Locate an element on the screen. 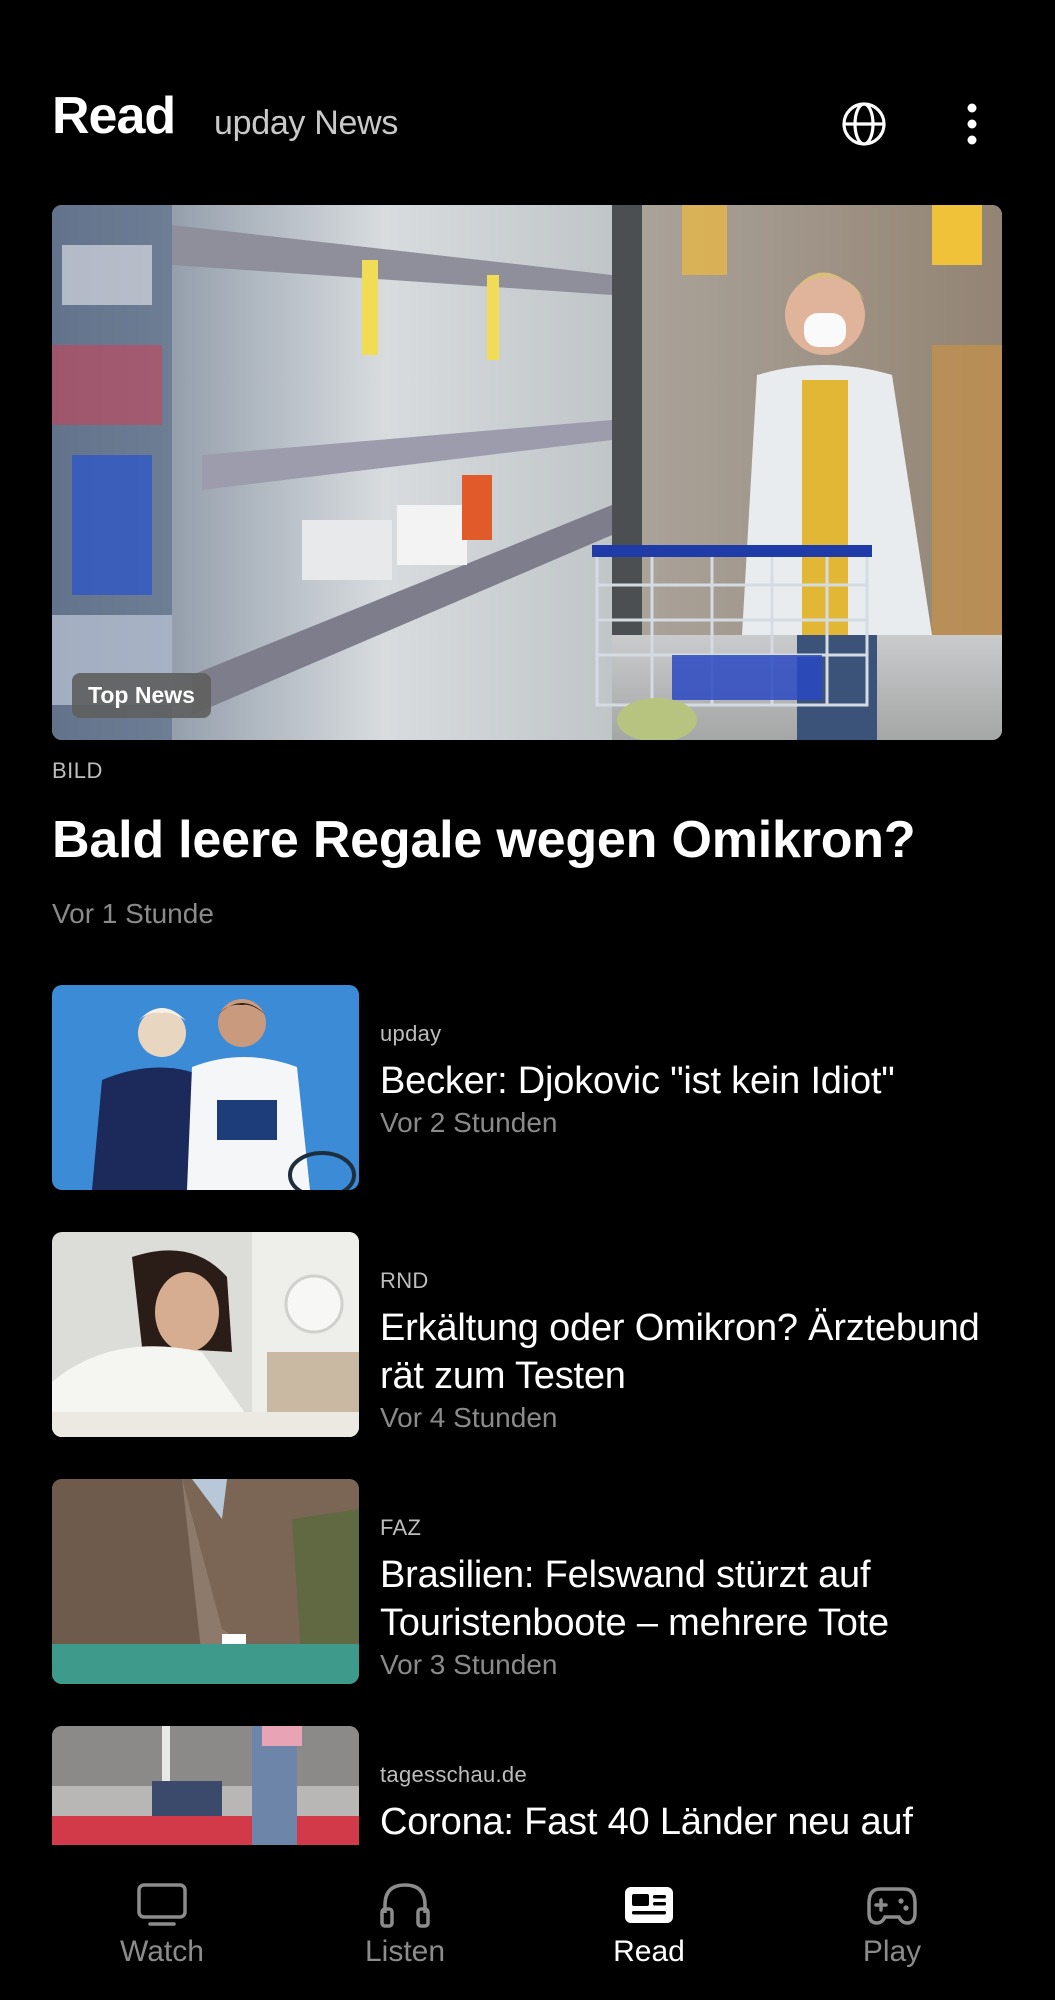 The height and width of the screenshot is (2000, 1055). language-button is located at coordinates (864, 124).